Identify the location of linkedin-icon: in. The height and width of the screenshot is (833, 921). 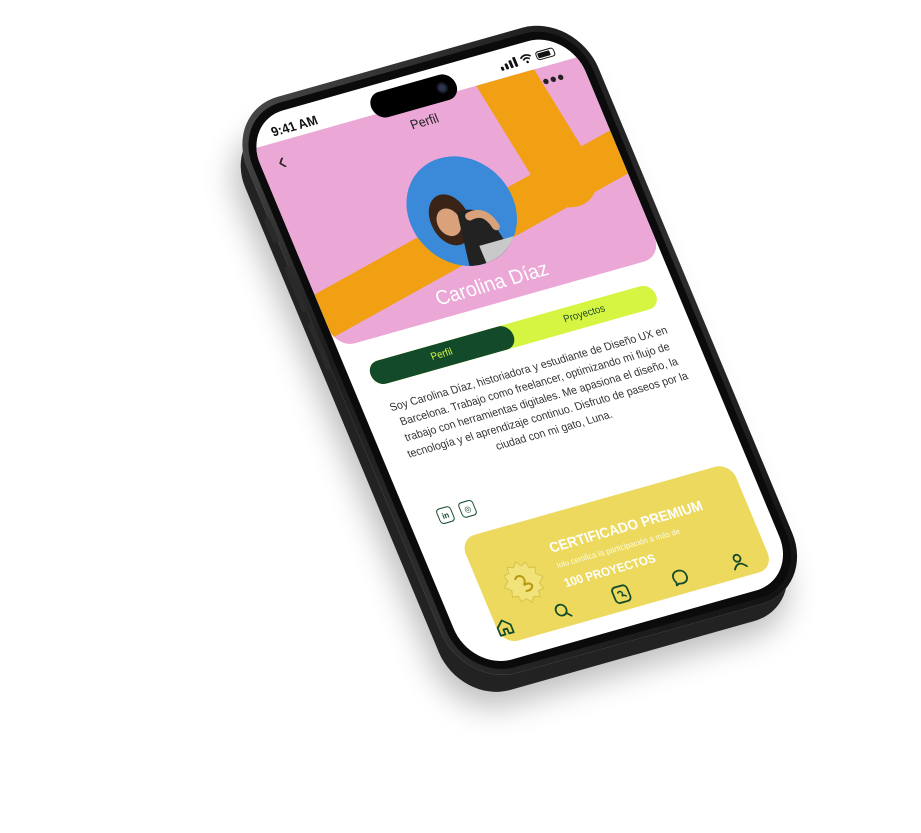
(445, 515).